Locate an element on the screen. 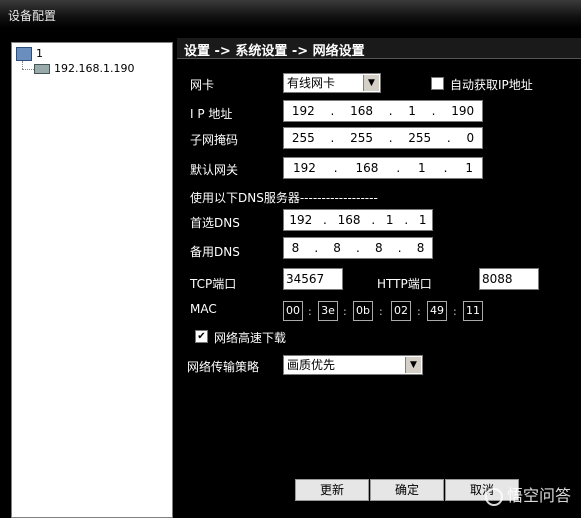  mask-octet-2: 255 is located at coordinates (361, 138).